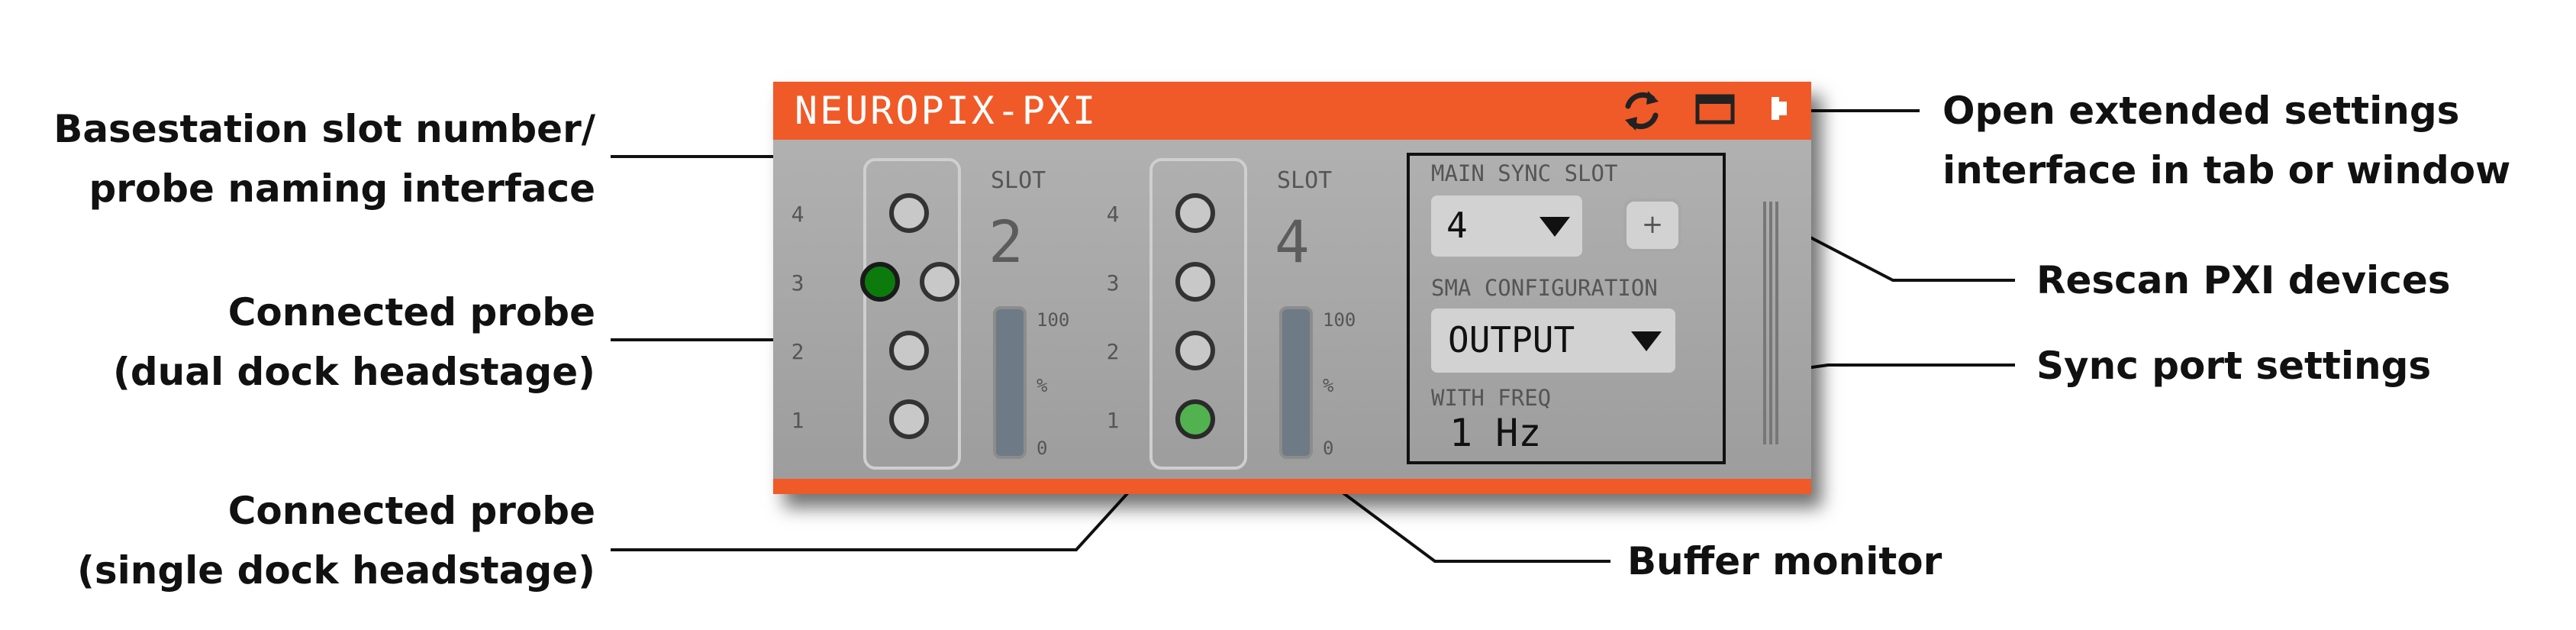  Describe the element at coordinates (354, 342) in the screenshot. I see `annotation-dual-probe: Connected probe (dual dock headstage)` at that location.